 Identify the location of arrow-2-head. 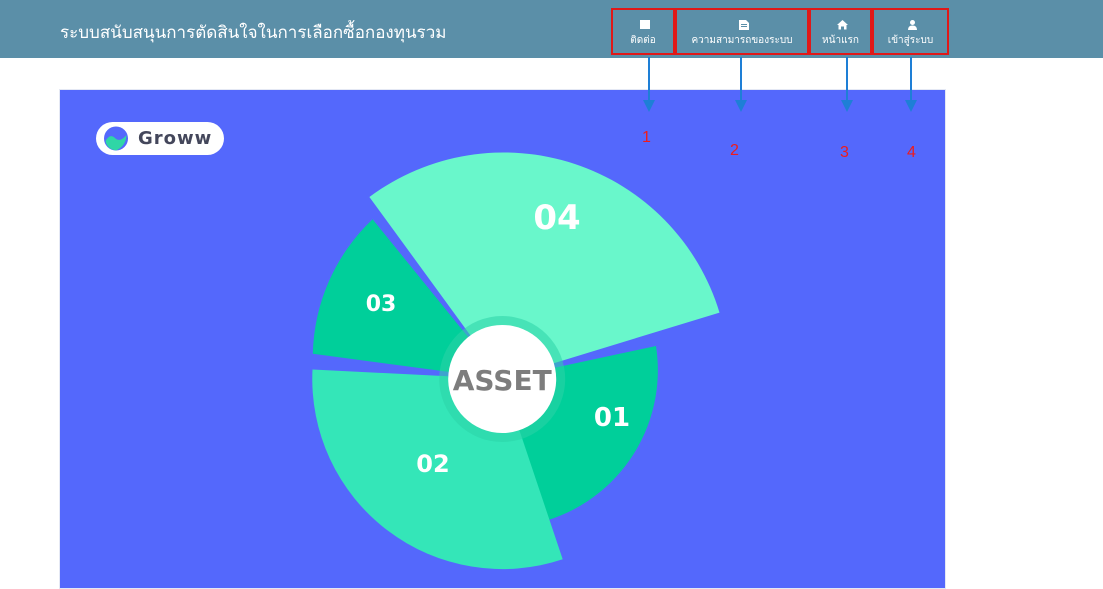
(741, 106).